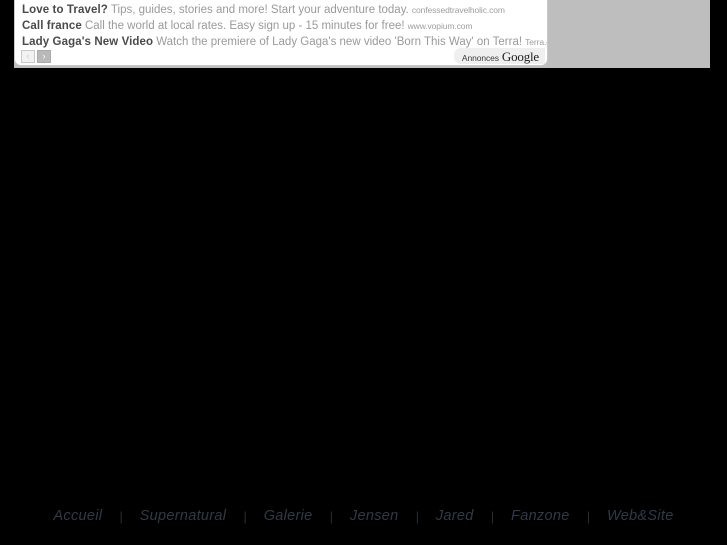  What do you see at coordinates (87, 42) in the screenshot?
I see `ad-title: Lady Gaga's New Video` at bounding box center [87, 42].